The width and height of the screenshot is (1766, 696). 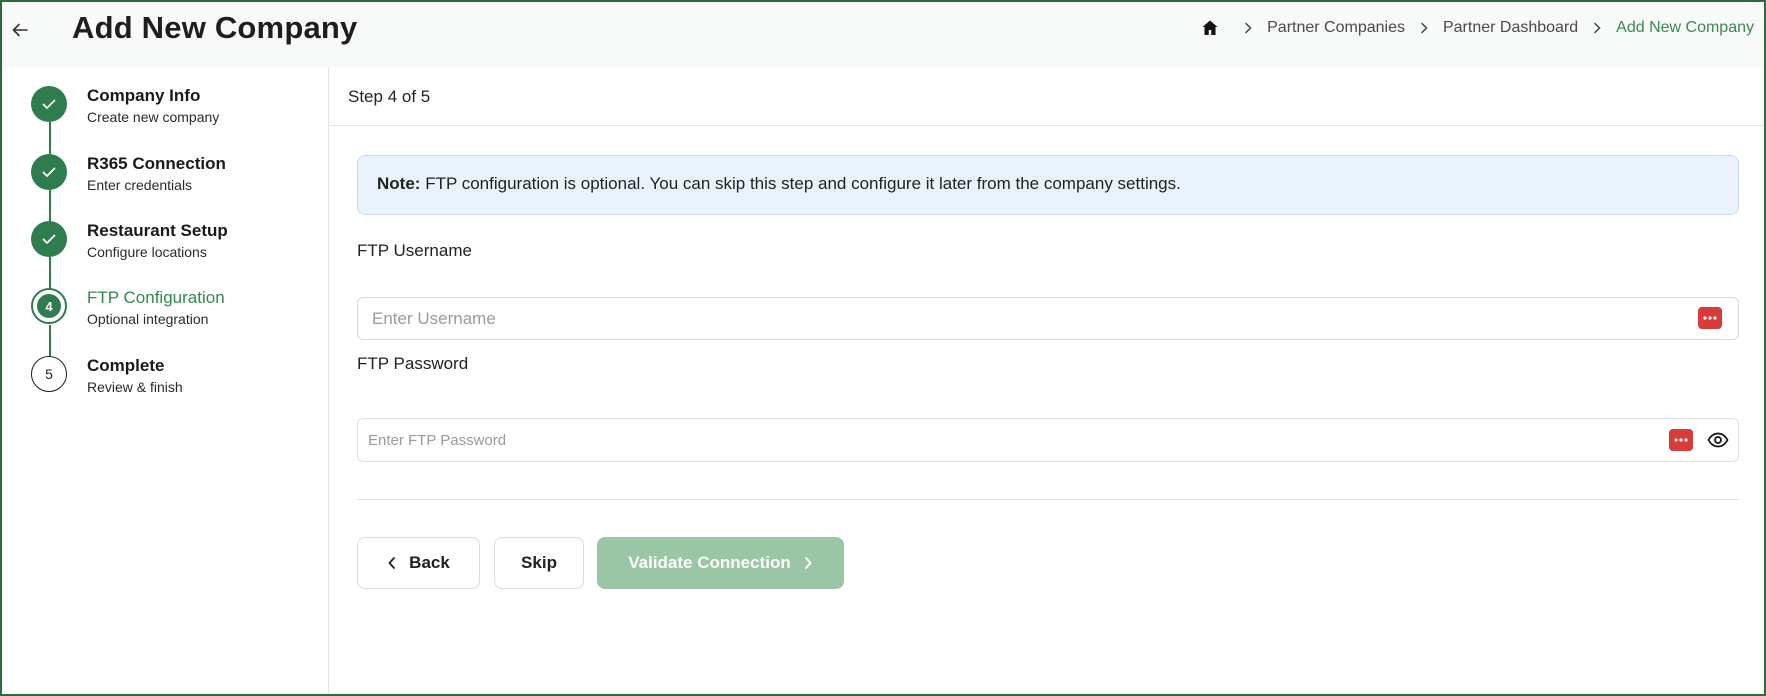 I want to click on breadcrumb-current: Add New Company, so click(x=1685, y=27).